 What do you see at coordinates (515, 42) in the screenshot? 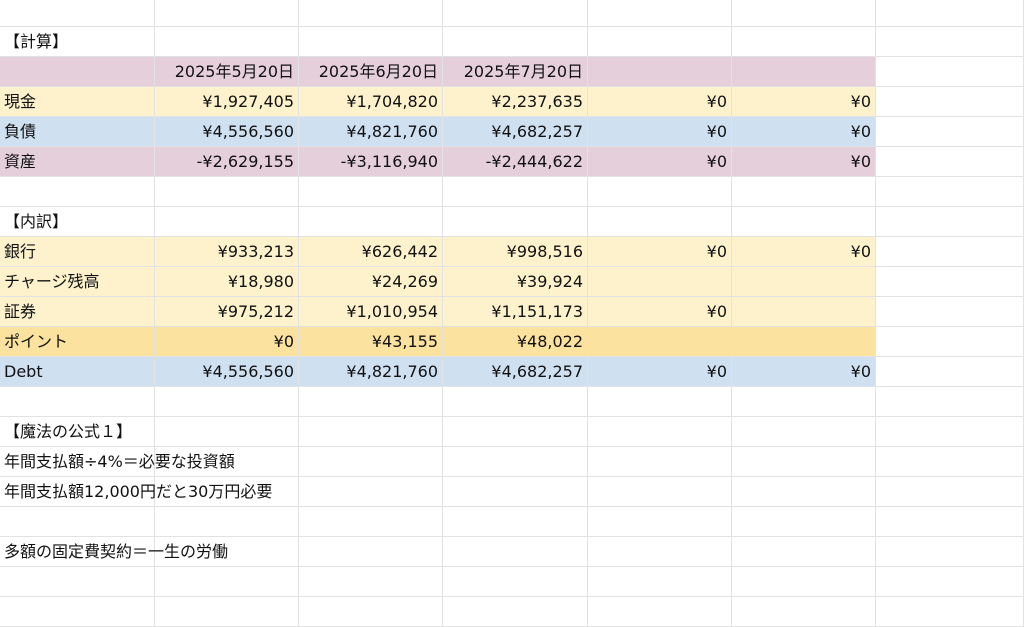
I see `cell-r1-c3` at bounding box center [515, 42].